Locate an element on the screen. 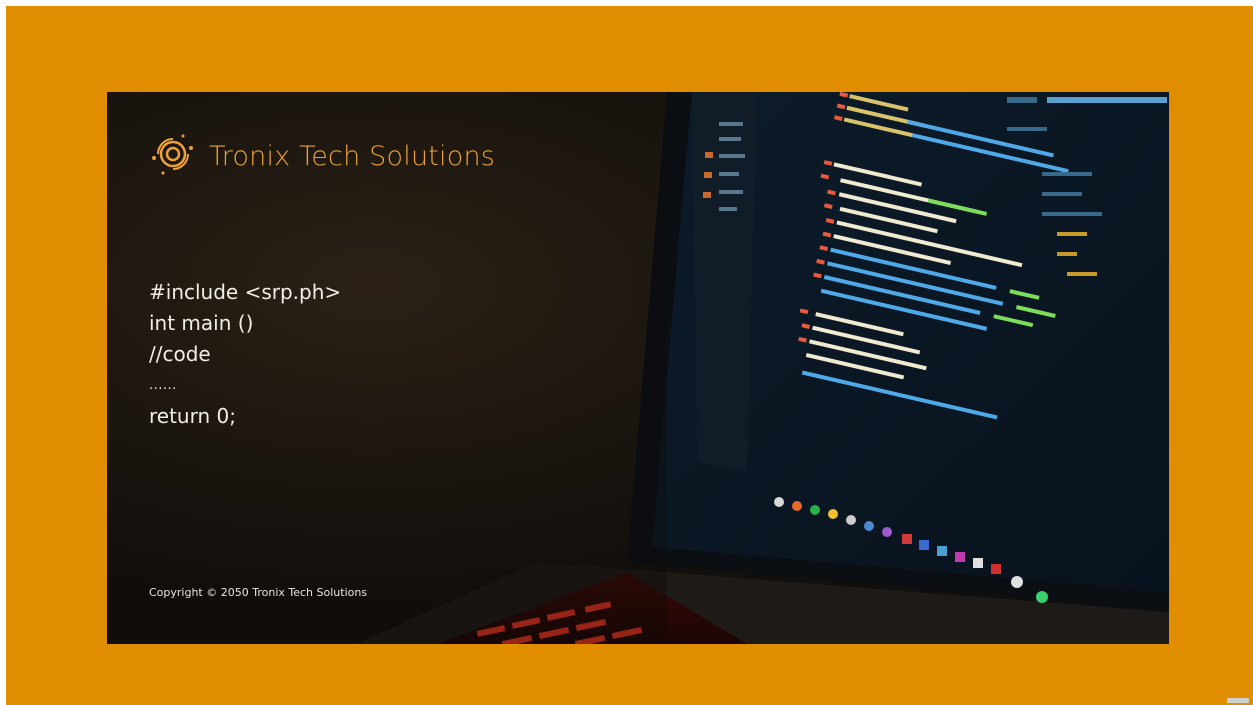  brand-name: Tronix Tech Solutions is located at coordinates (352, 156).